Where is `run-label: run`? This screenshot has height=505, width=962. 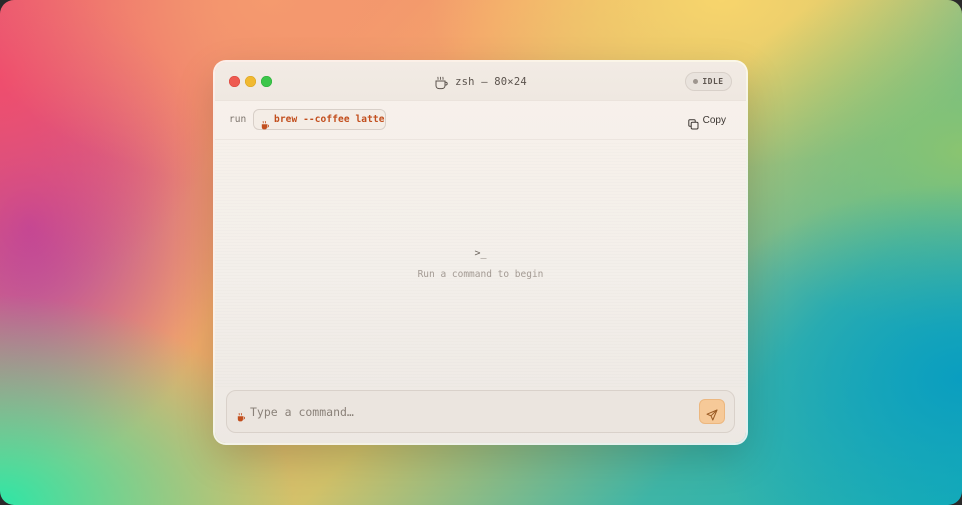
run-label: run is located at coordinates (238, 119).